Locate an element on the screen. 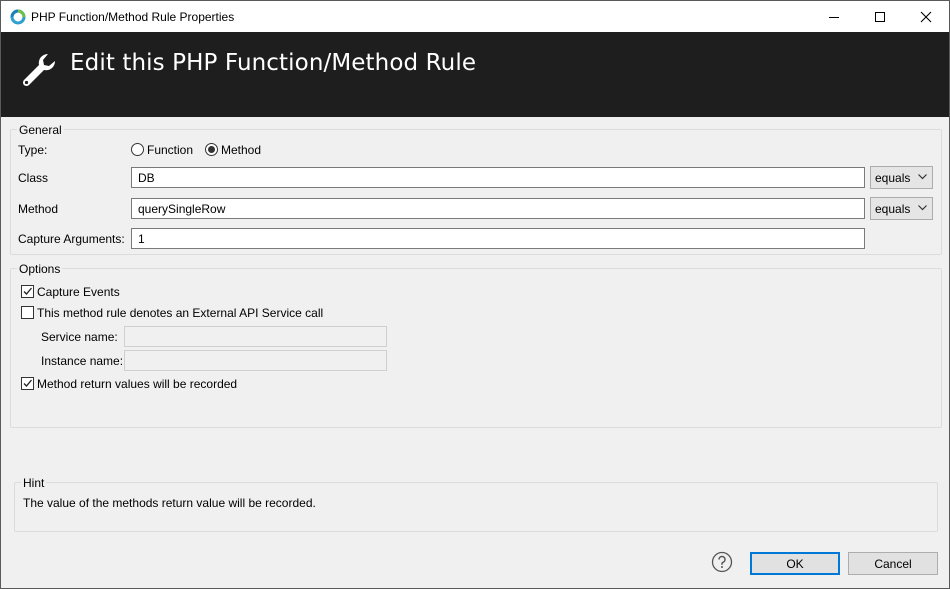  maximize-button is located at coordinates (880, 16).